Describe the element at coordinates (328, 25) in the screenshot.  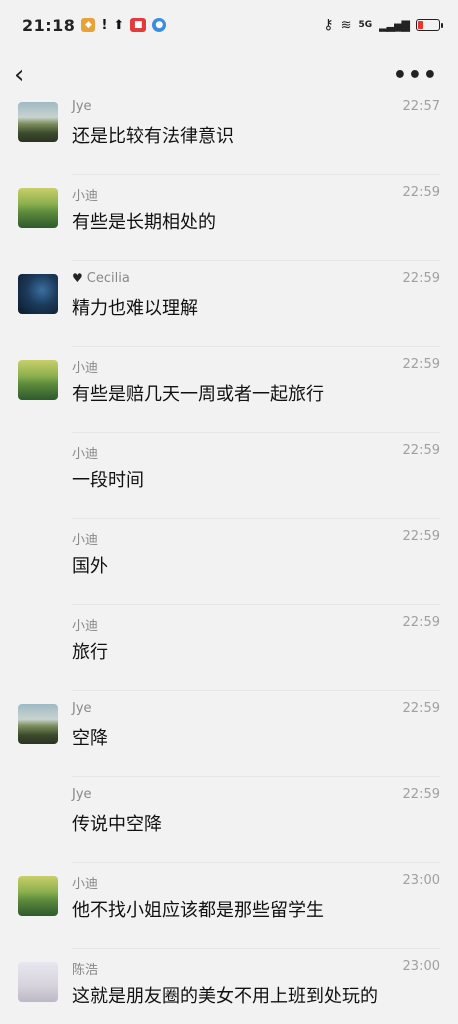
I see `key-icon: ⚷` at that location.